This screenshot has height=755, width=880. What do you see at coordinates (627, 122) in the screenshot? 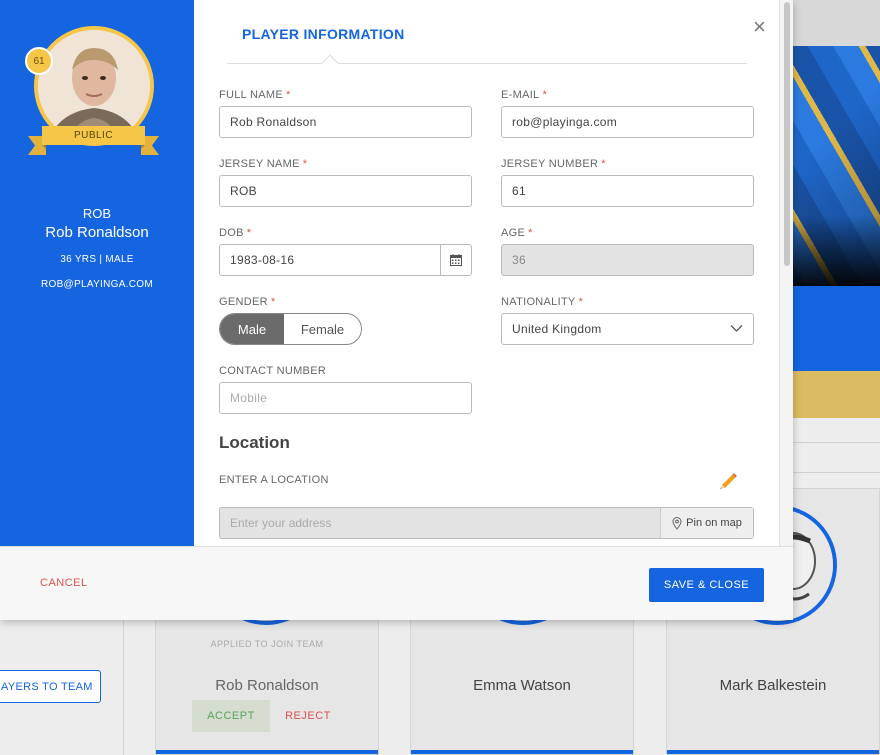
I see `email-input: rob@playinga.com` at bounding box center [627, 122].